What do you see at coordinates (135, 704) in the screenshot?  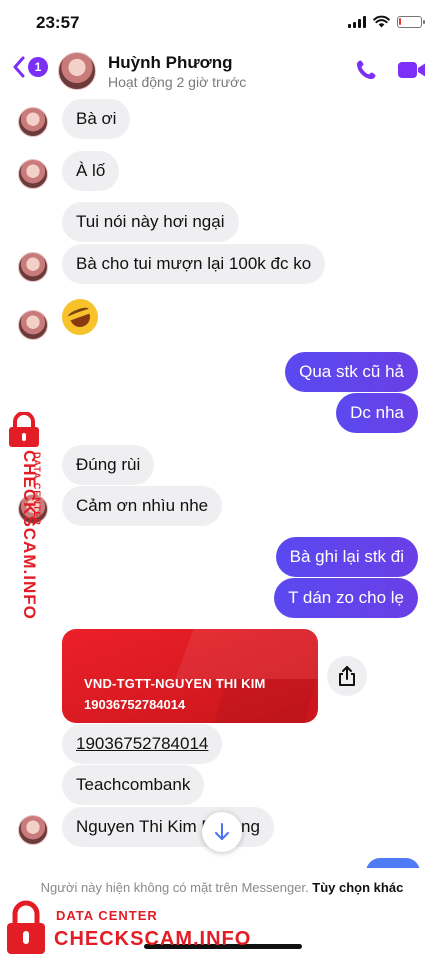 I see `card-account-number: 19036752784014` at bounding box center [135, 704].